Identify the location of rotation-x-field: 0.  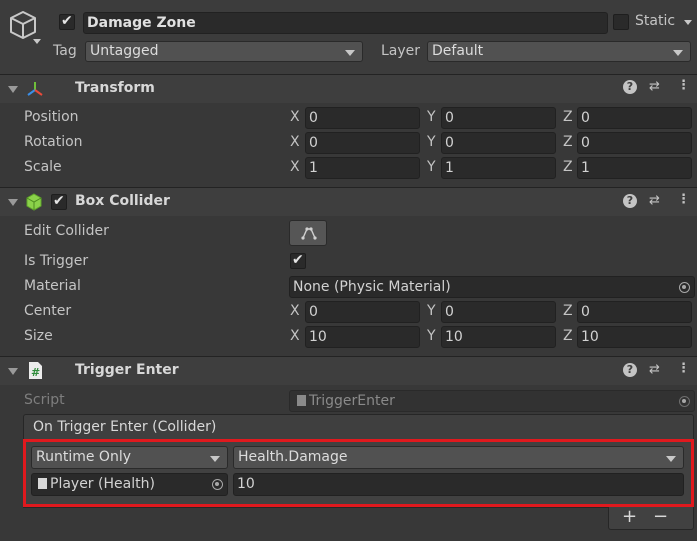
(362, 143).